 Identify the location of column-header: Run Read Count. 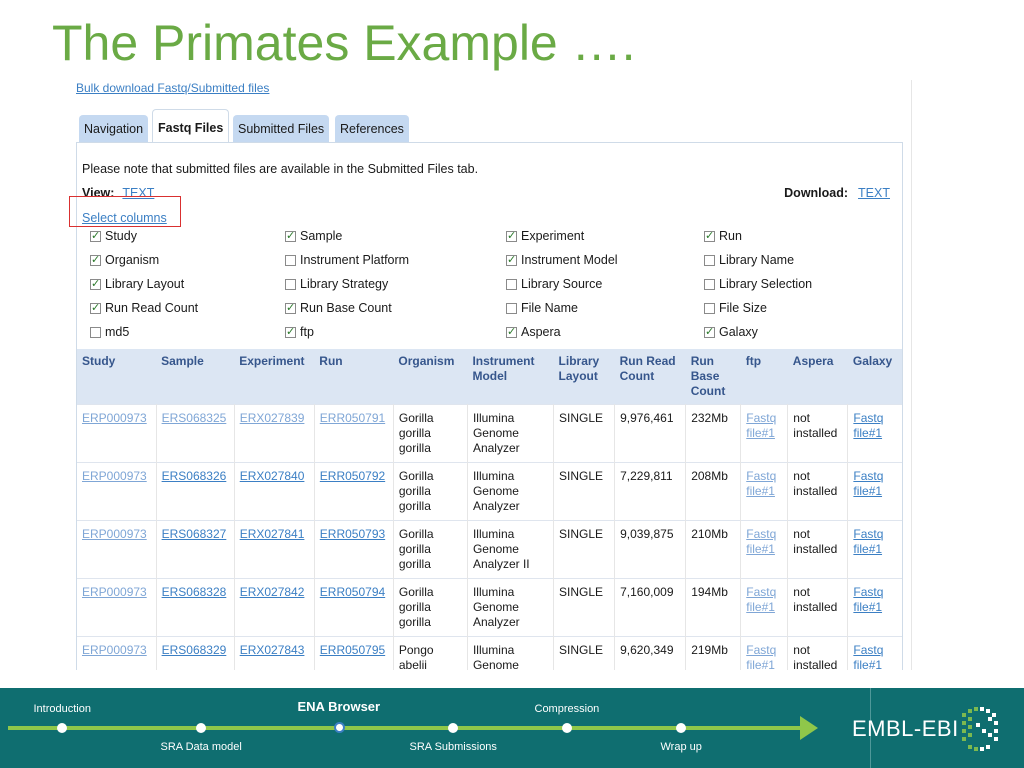
(650, 377).